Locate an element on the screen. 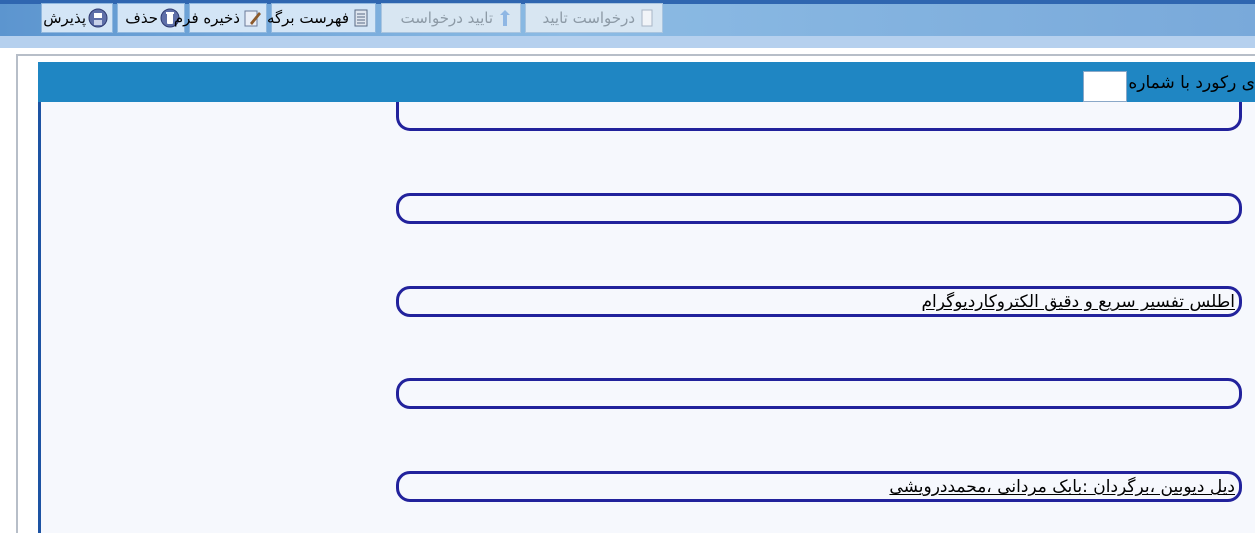 The image size is (1255, 533). document-icon is located at coordinates (647, 18).